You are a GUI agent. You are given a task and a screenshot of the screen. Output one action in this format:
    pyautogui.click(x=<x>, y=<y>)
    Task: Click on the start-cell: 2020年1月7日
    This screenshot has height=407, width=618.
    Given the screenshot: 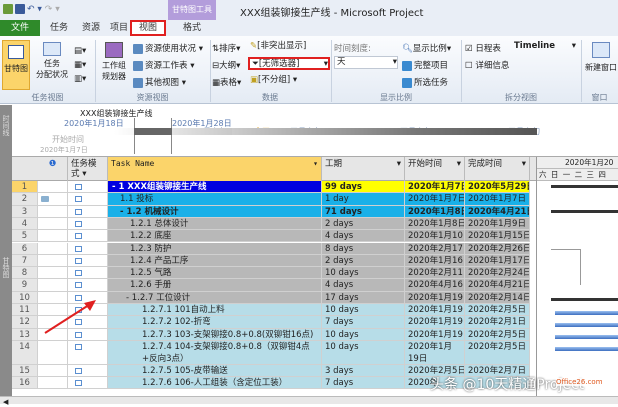 What is the action you would take?
    pyautogui.click(x=435, y=187)
    